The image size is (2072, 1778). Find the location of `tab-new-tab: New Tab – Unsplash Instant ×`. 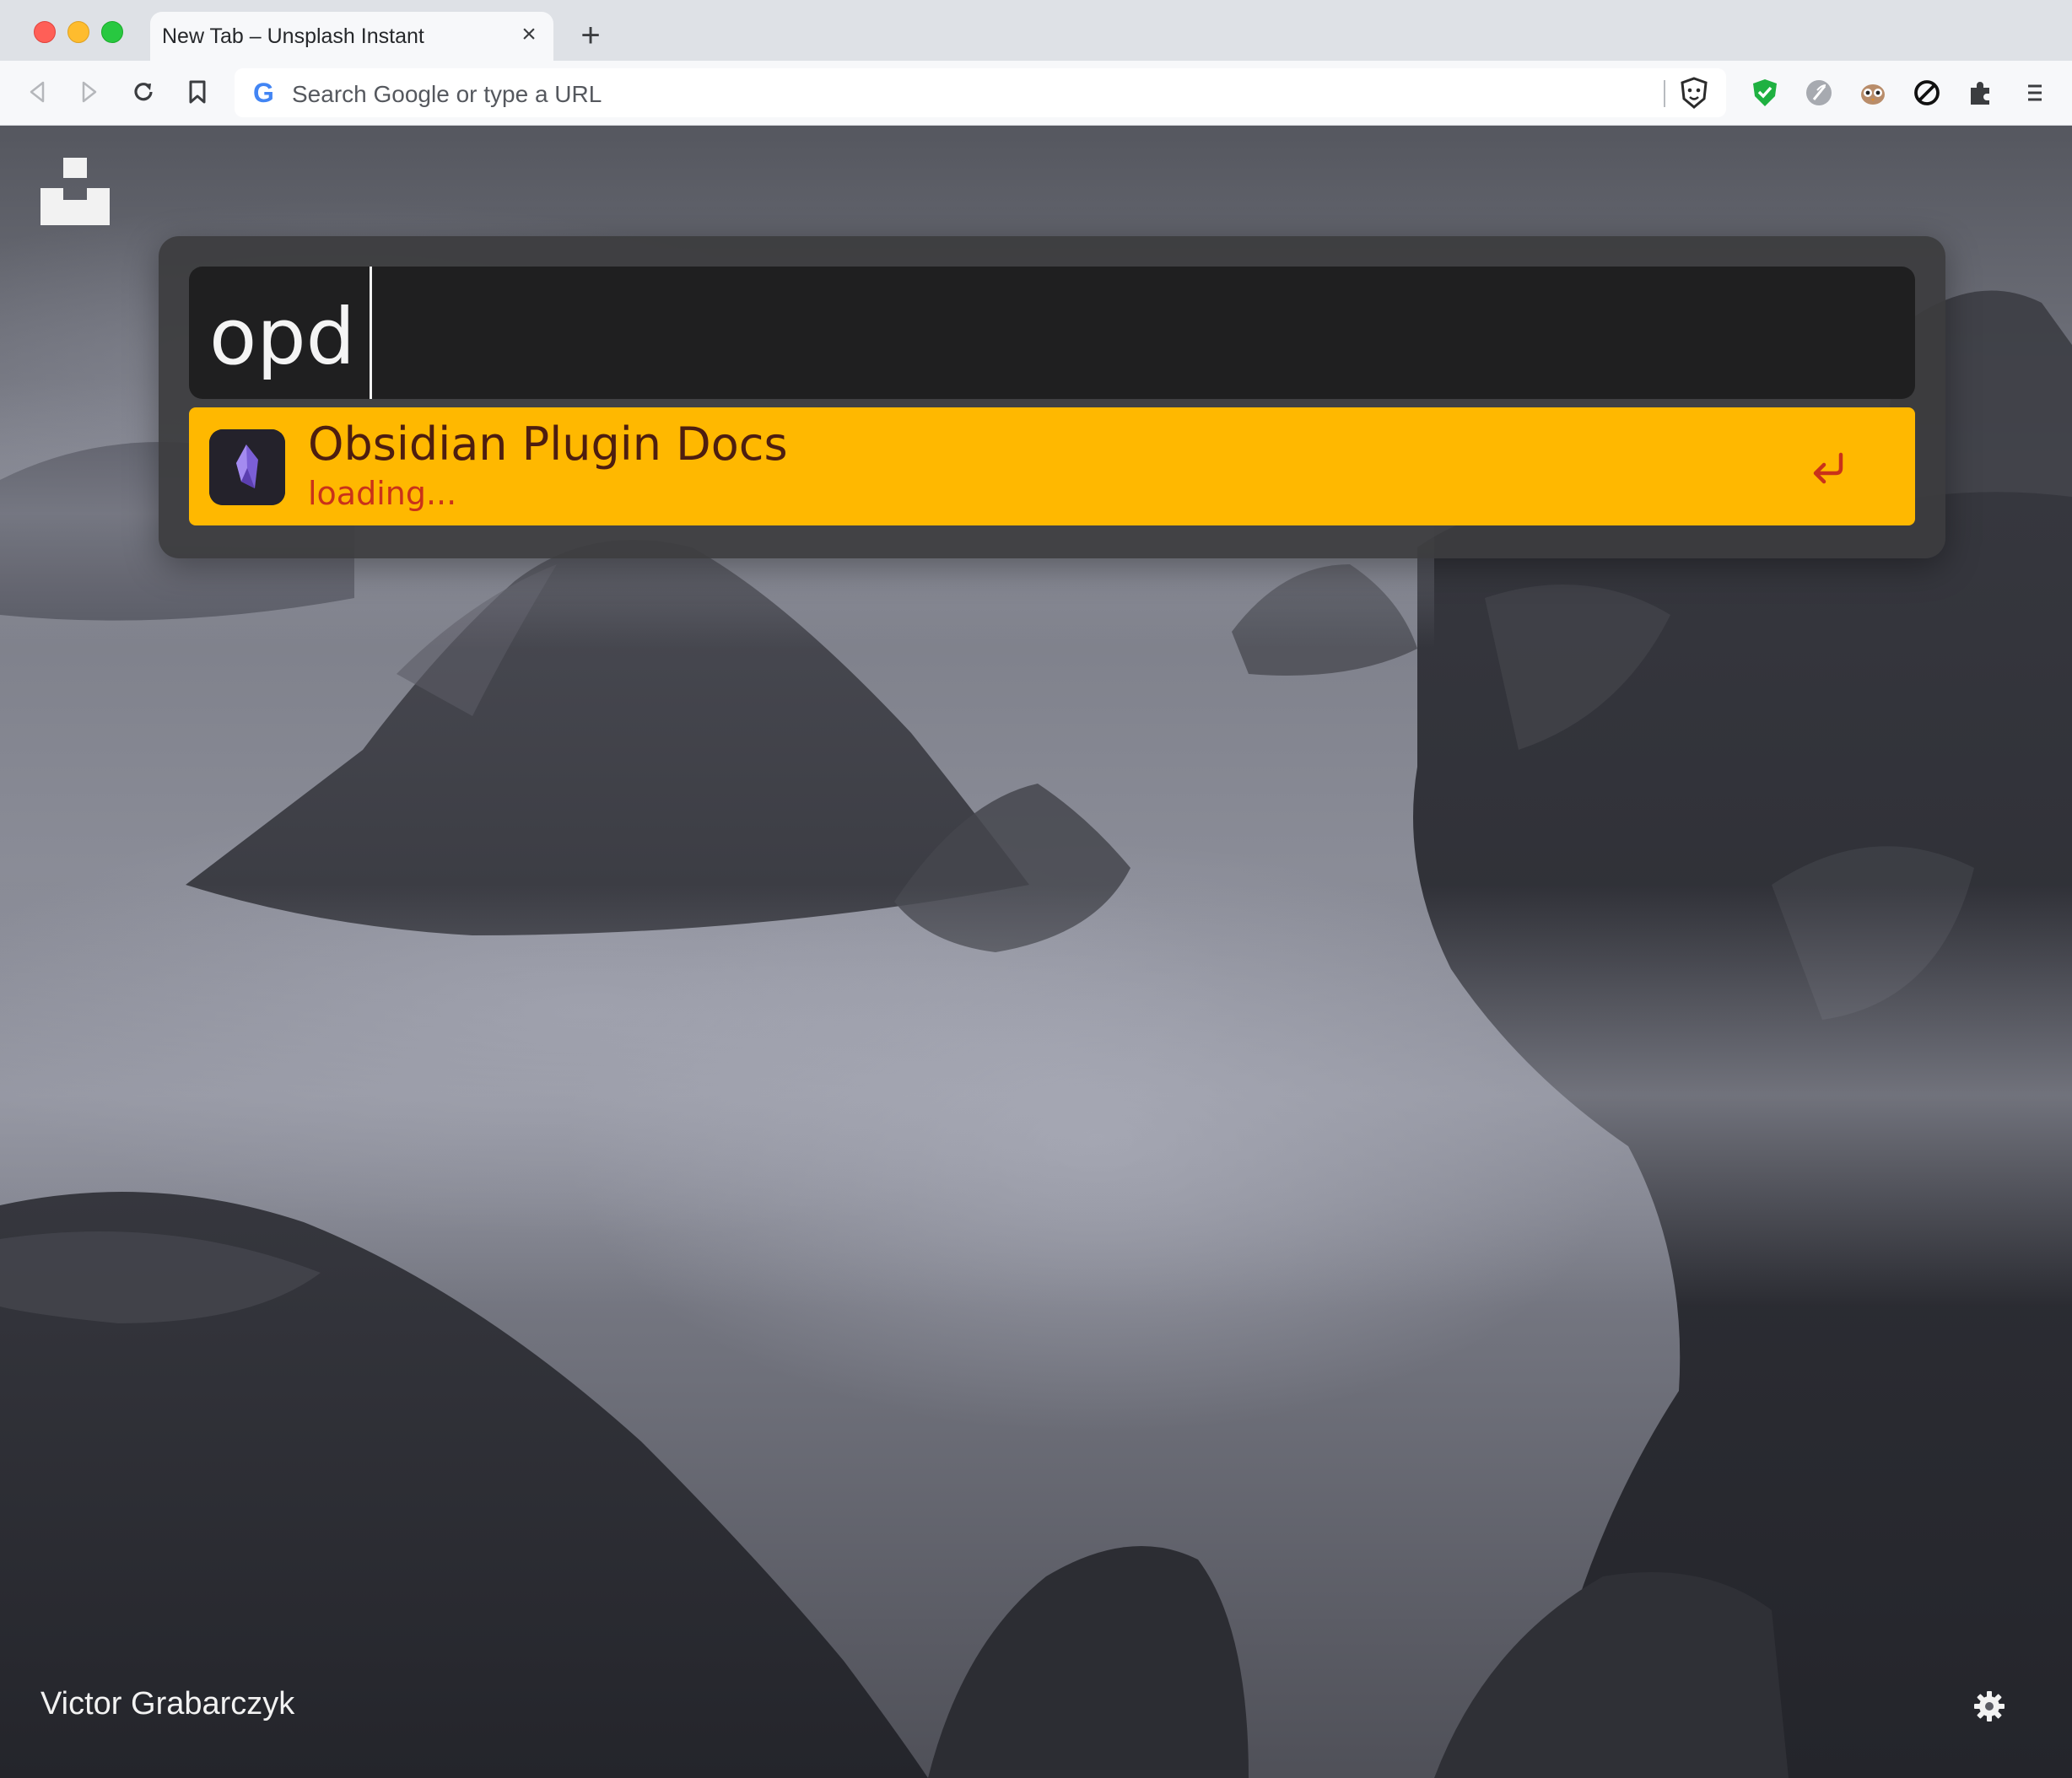

tab-new-tab: New Tab – Unsplash Instant × is located at coordinates (352, 36).